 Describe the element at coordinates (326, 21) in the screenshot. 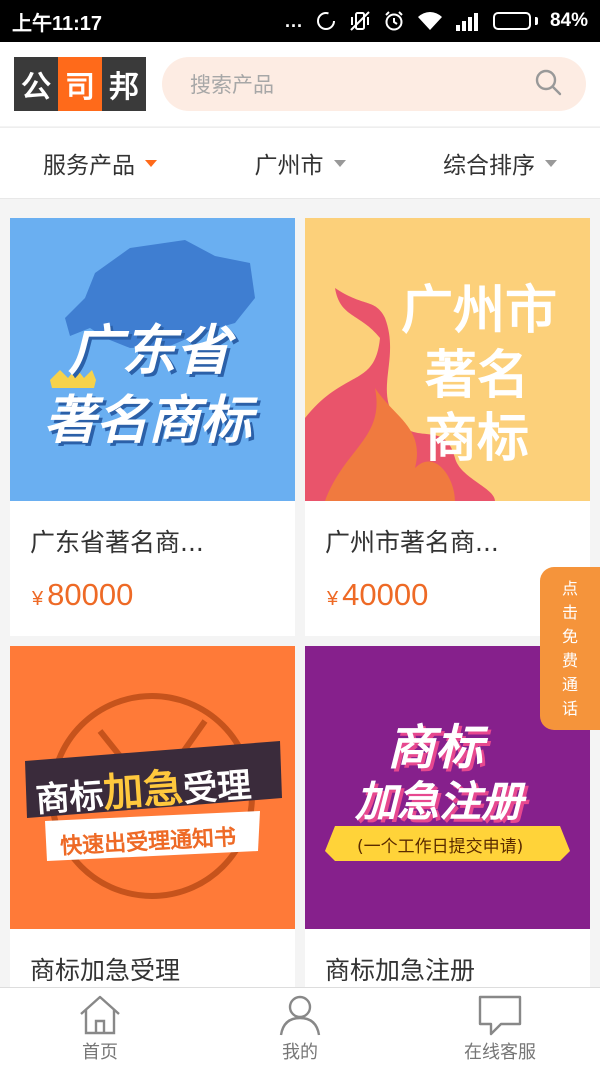

I see `sync-icon` at that location.